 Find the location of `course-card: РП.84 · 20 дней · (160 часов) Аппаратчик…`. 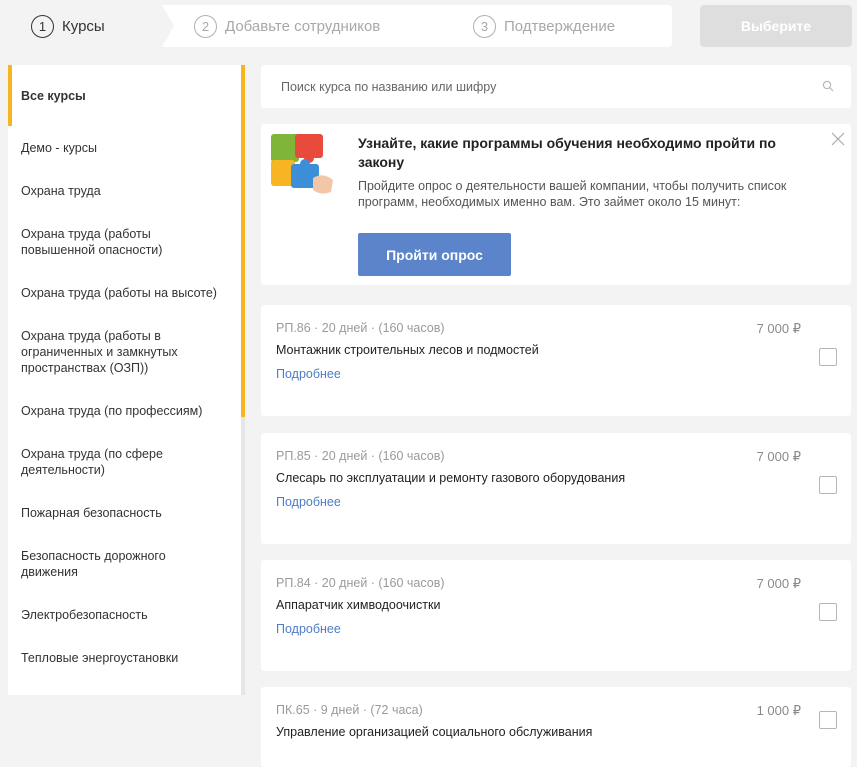

course-card: РП.84 · 20 дней · (160 часов) Аппаратчик… is located at coordinates (556, 615).